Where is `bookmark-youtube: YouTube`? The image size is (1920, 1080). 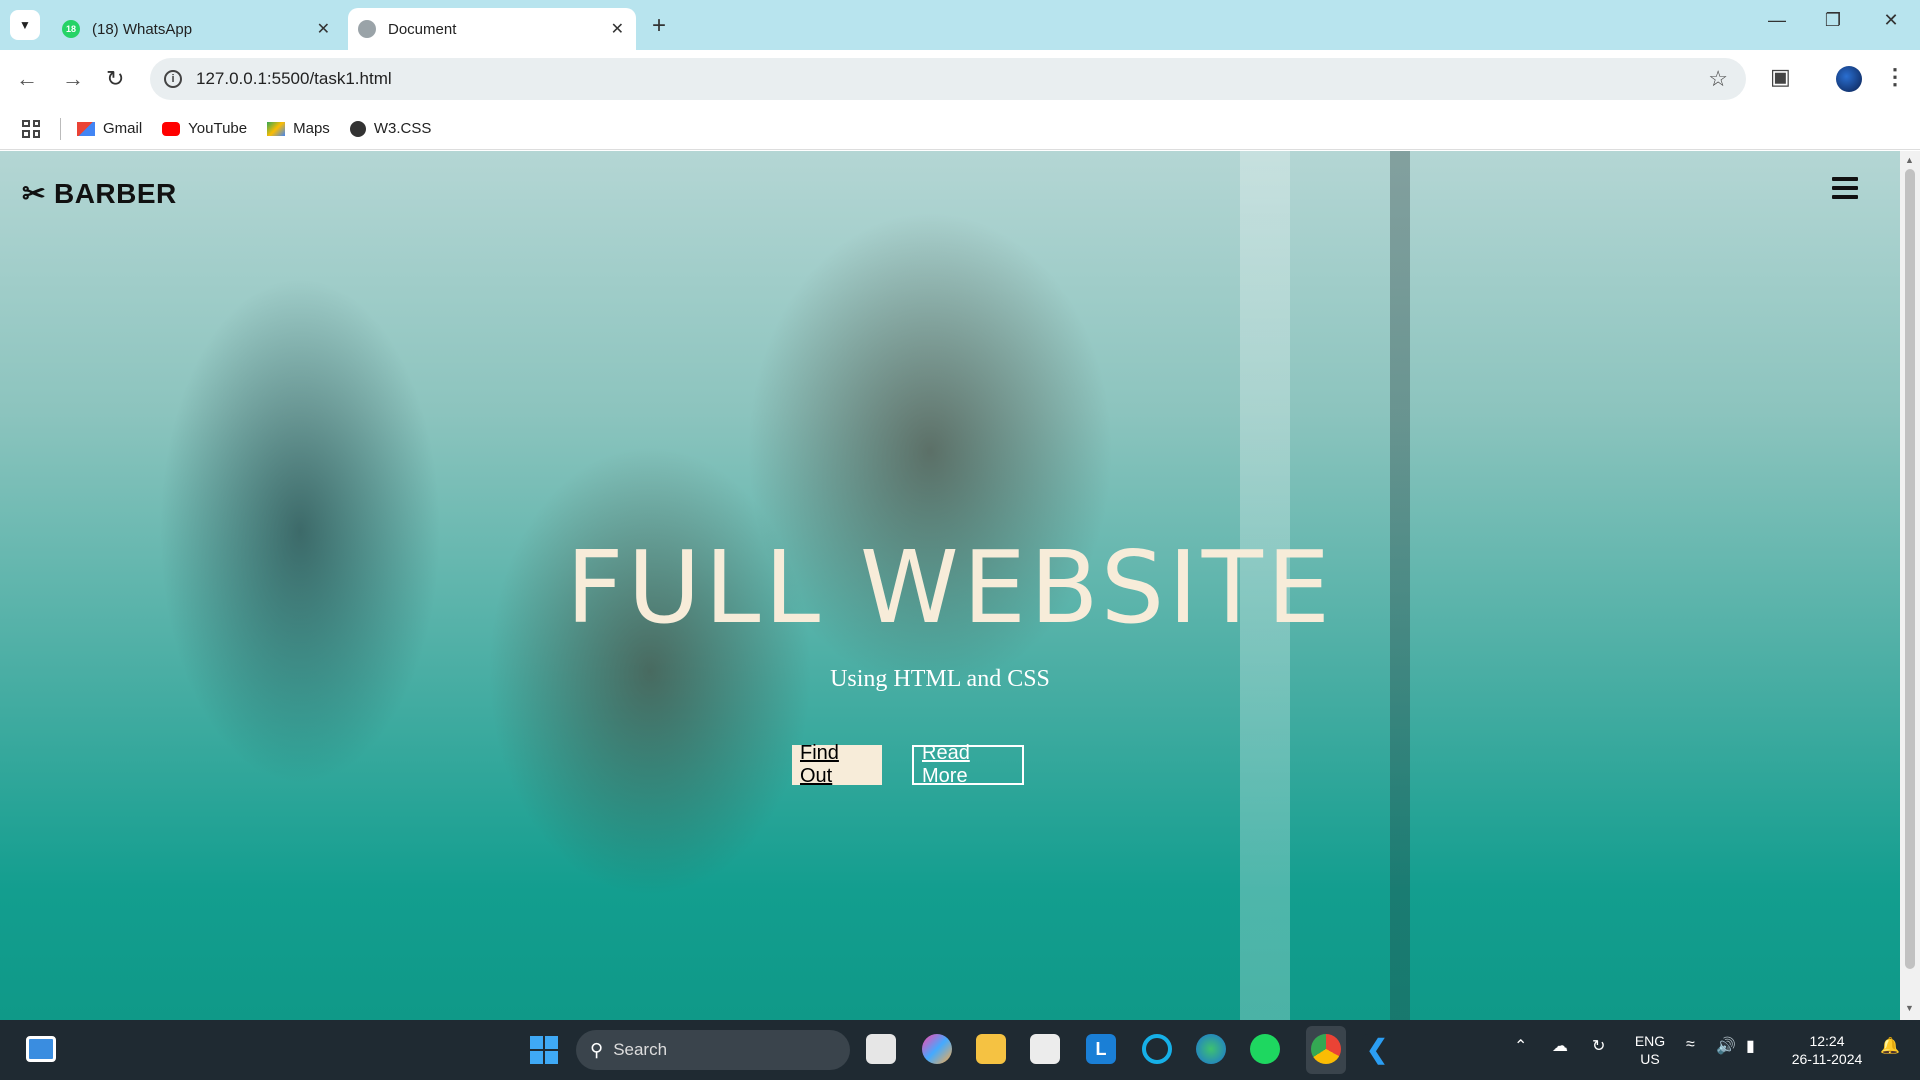 bookmark-youtube: YouTube is located at coordinates (204, 128).